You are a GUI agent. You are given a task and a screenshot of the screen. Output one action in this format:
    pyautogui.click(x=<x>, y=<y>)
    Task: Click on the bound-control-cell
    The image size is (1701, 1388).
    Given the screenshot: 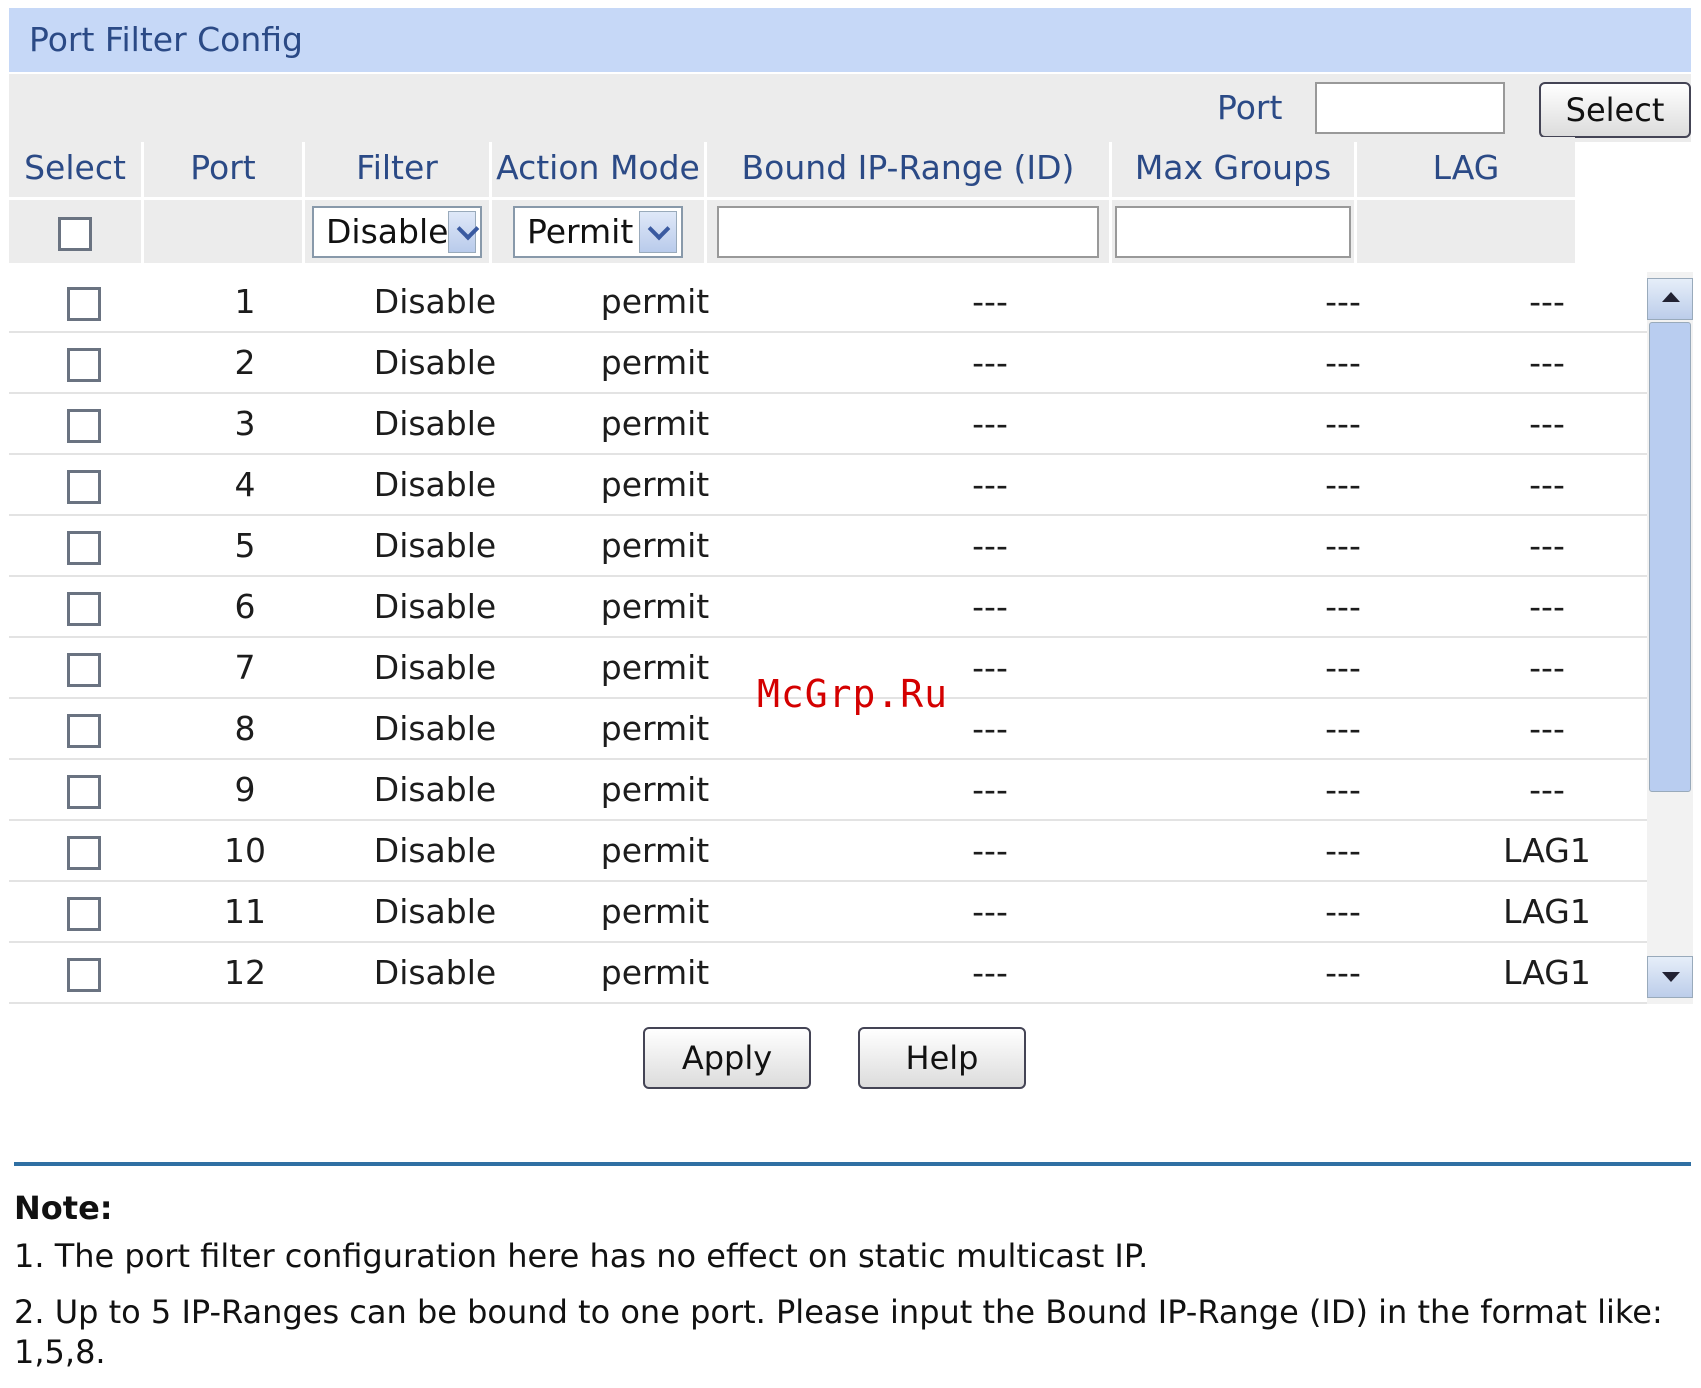 What is the action you would take?
    pyautogui.click(x=908, y=231)
    